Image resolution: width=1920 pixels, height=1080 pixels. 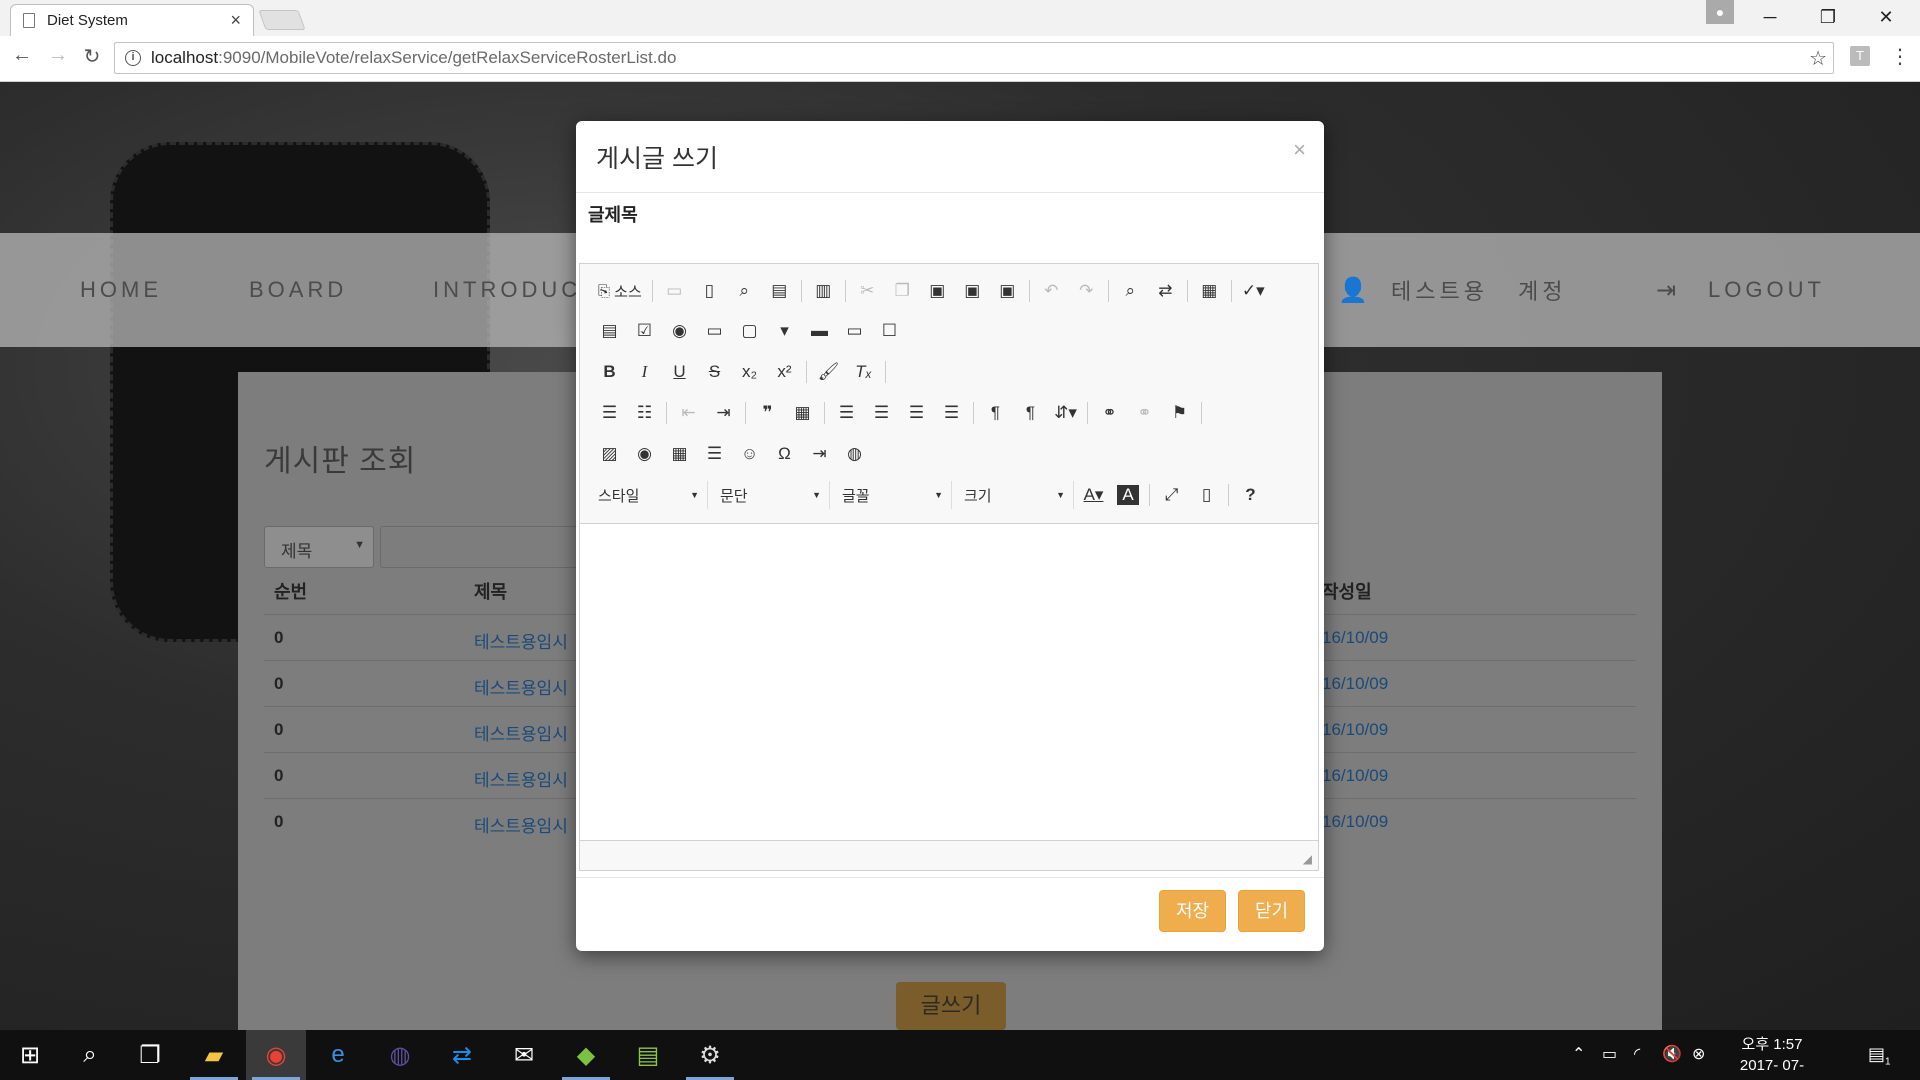 I want to click on superscript-icon: x², so click(x=784, y=372).